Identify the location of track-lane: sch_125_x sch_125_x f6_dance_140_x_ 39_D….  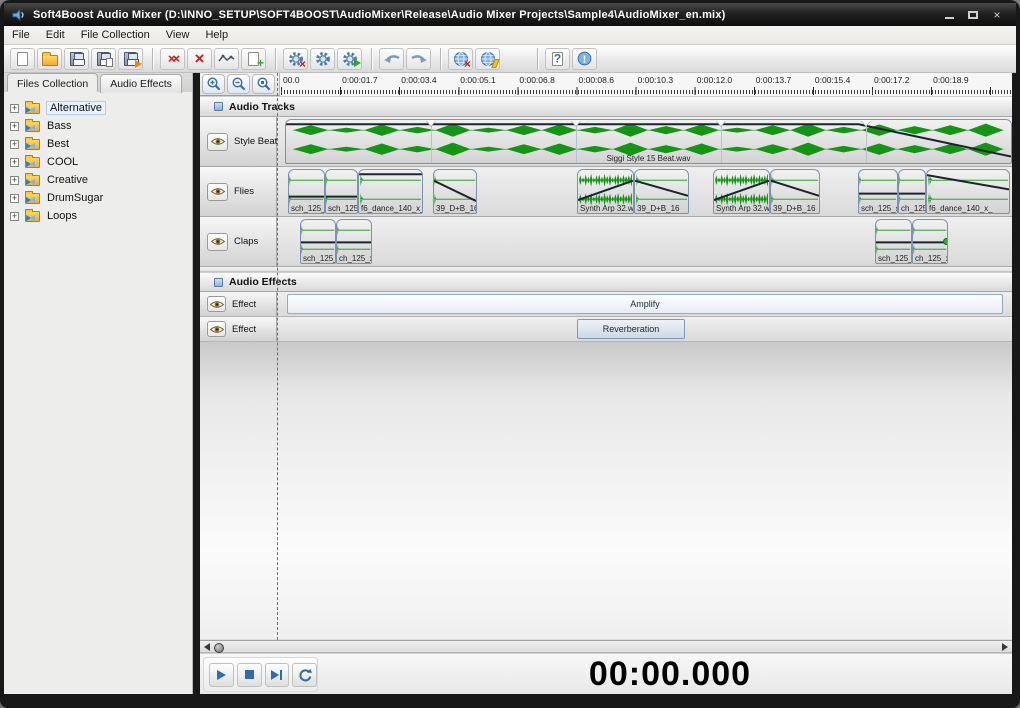
(644, 191).